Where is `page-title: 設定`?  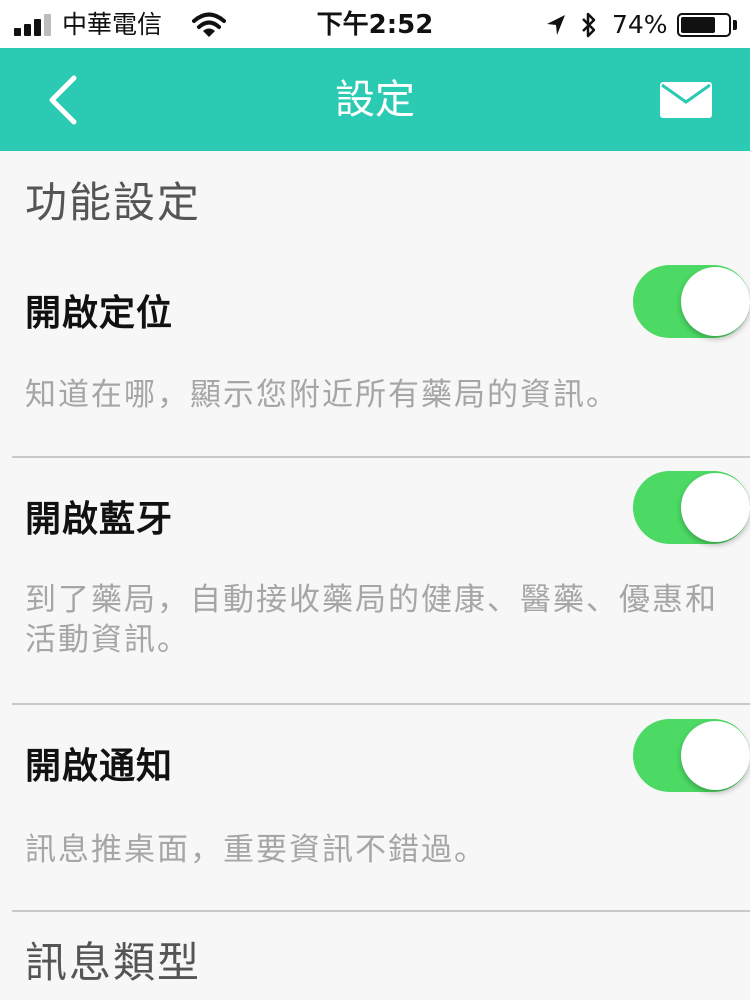 page-title: 設定 is located at coordinates (375, 100).